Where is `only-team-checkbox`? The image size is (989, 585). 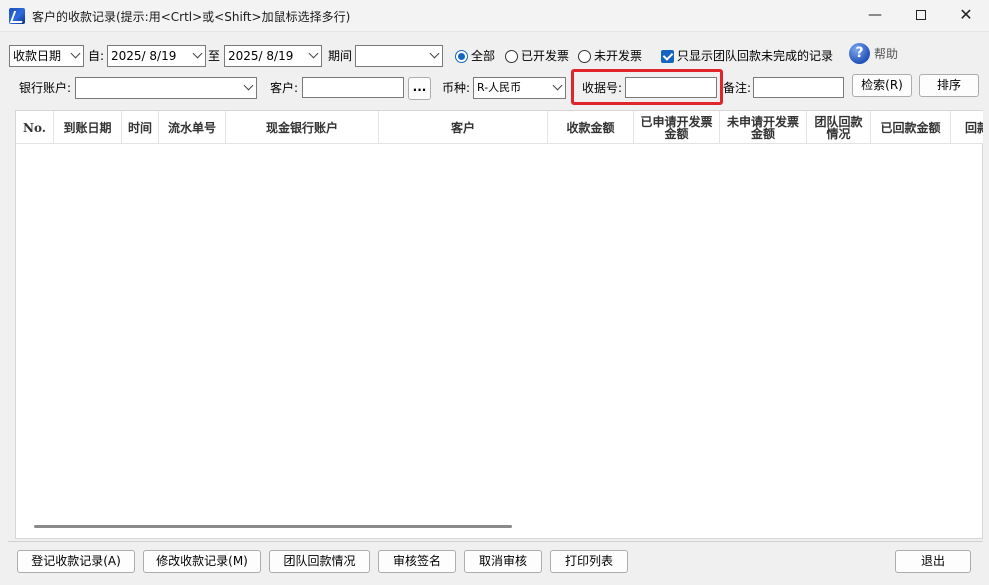 only-team-checkbox is located at coordinates (667, 56).